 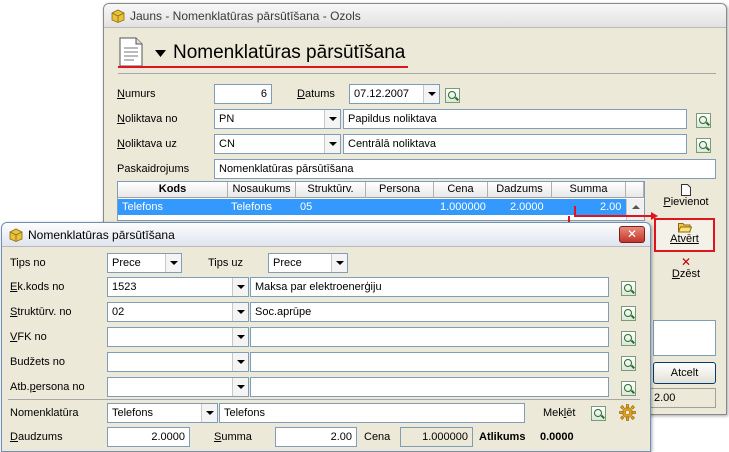 What do you see at coordinates (559, 413) in the screenshot?
I see `meklet-link: Meklēt` at bounding box center [559, 413].